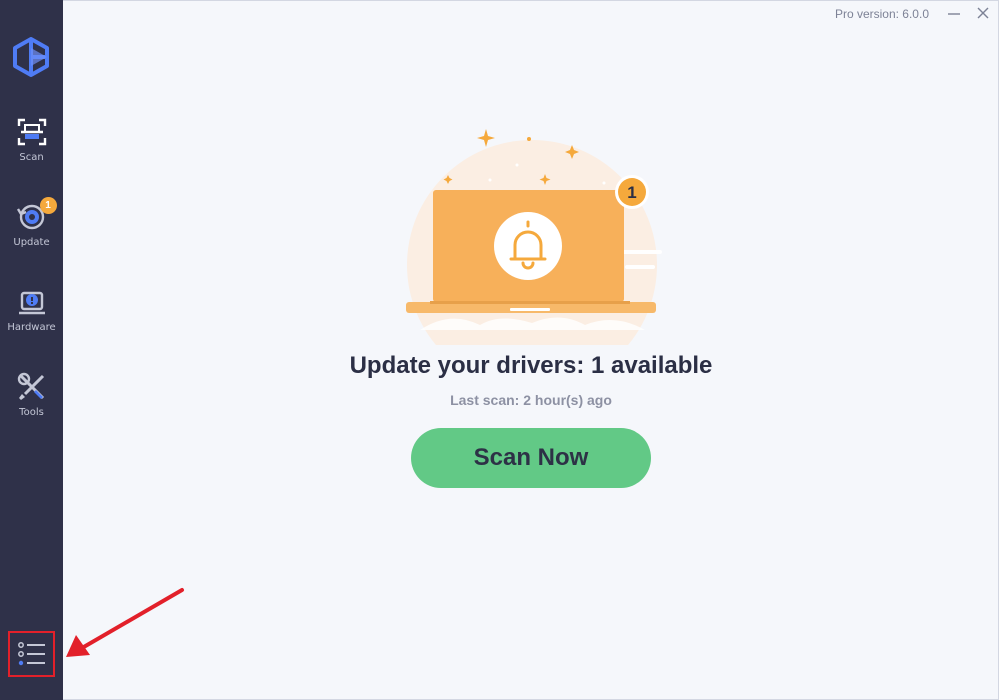 Image resolution: width=999 pixels, height=700 pixels. What do you see at coordinates (631, 192) in the screenshot?
I see `illustration-badge: 1` at bounding box center [631, 192].